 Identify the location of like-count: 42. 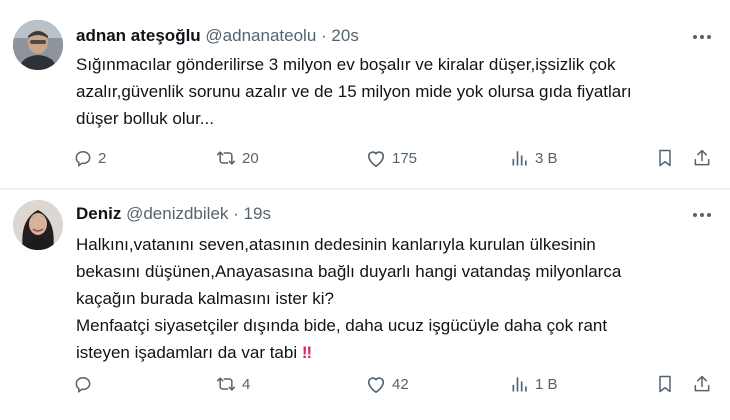
(400, 384).